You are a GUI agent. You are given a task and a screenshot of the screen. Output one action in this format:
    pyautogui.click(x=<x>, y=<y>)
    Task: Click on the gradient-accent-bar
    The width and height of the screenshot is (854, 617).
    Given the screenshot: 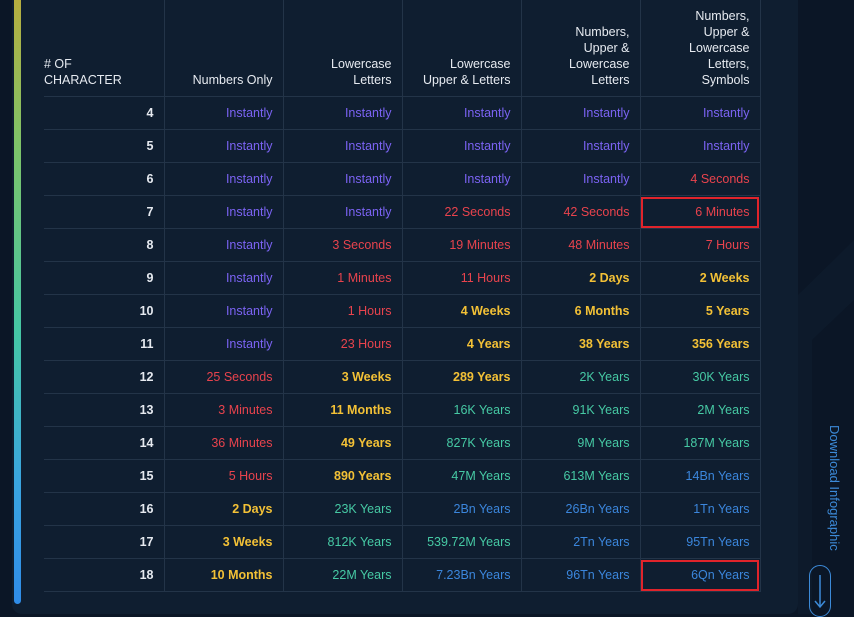 What is the action you would take?
    pyautogui.click(x=17, y=302)
    